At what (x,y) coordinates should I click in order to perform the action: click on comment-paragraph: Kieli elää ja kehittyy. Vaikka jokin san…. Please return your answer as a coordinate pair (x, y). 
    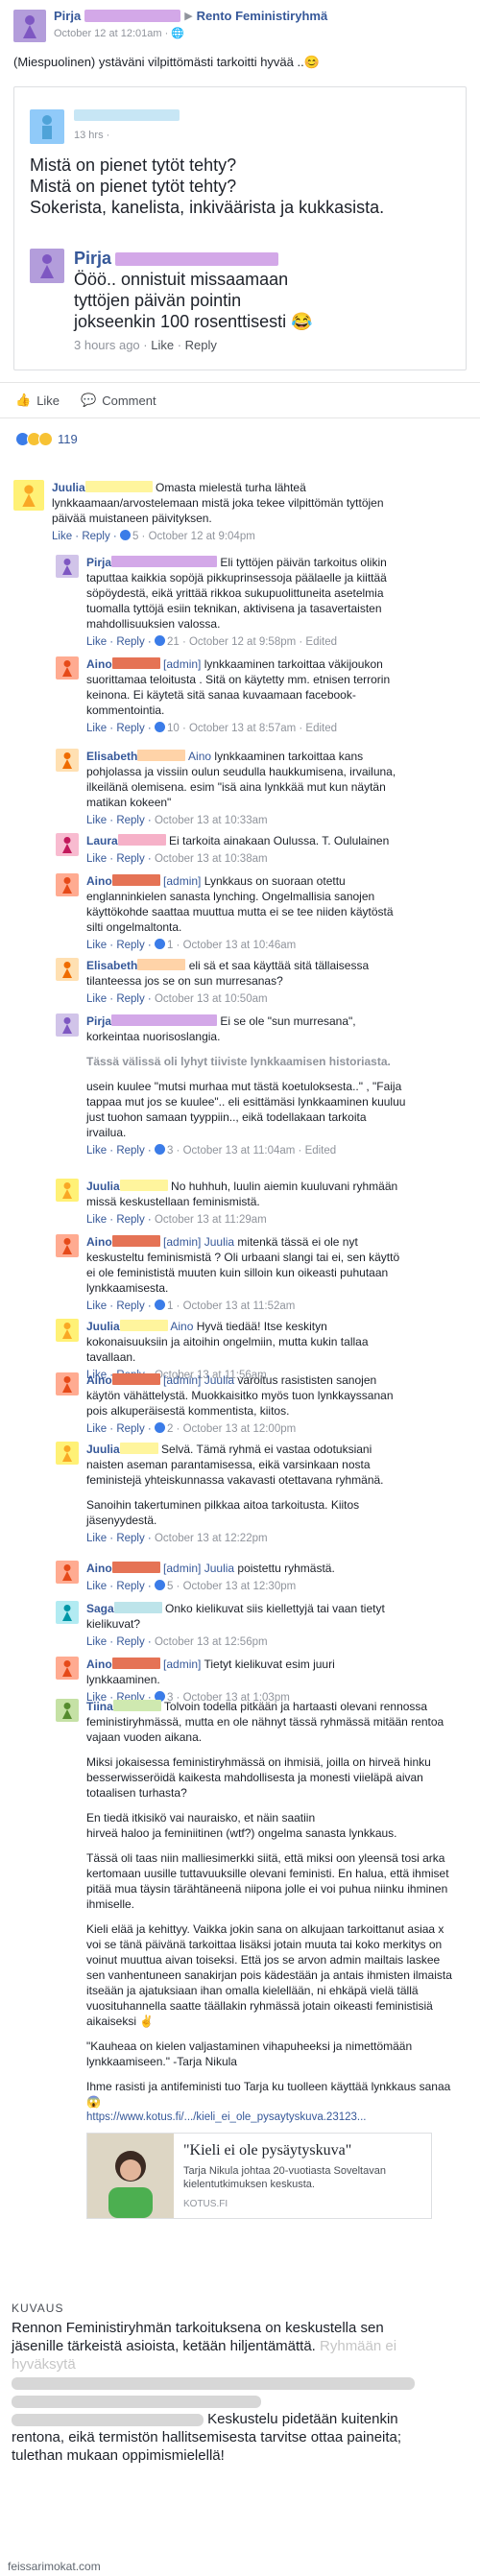
    Looking at the image, I should click on (269, 1975).